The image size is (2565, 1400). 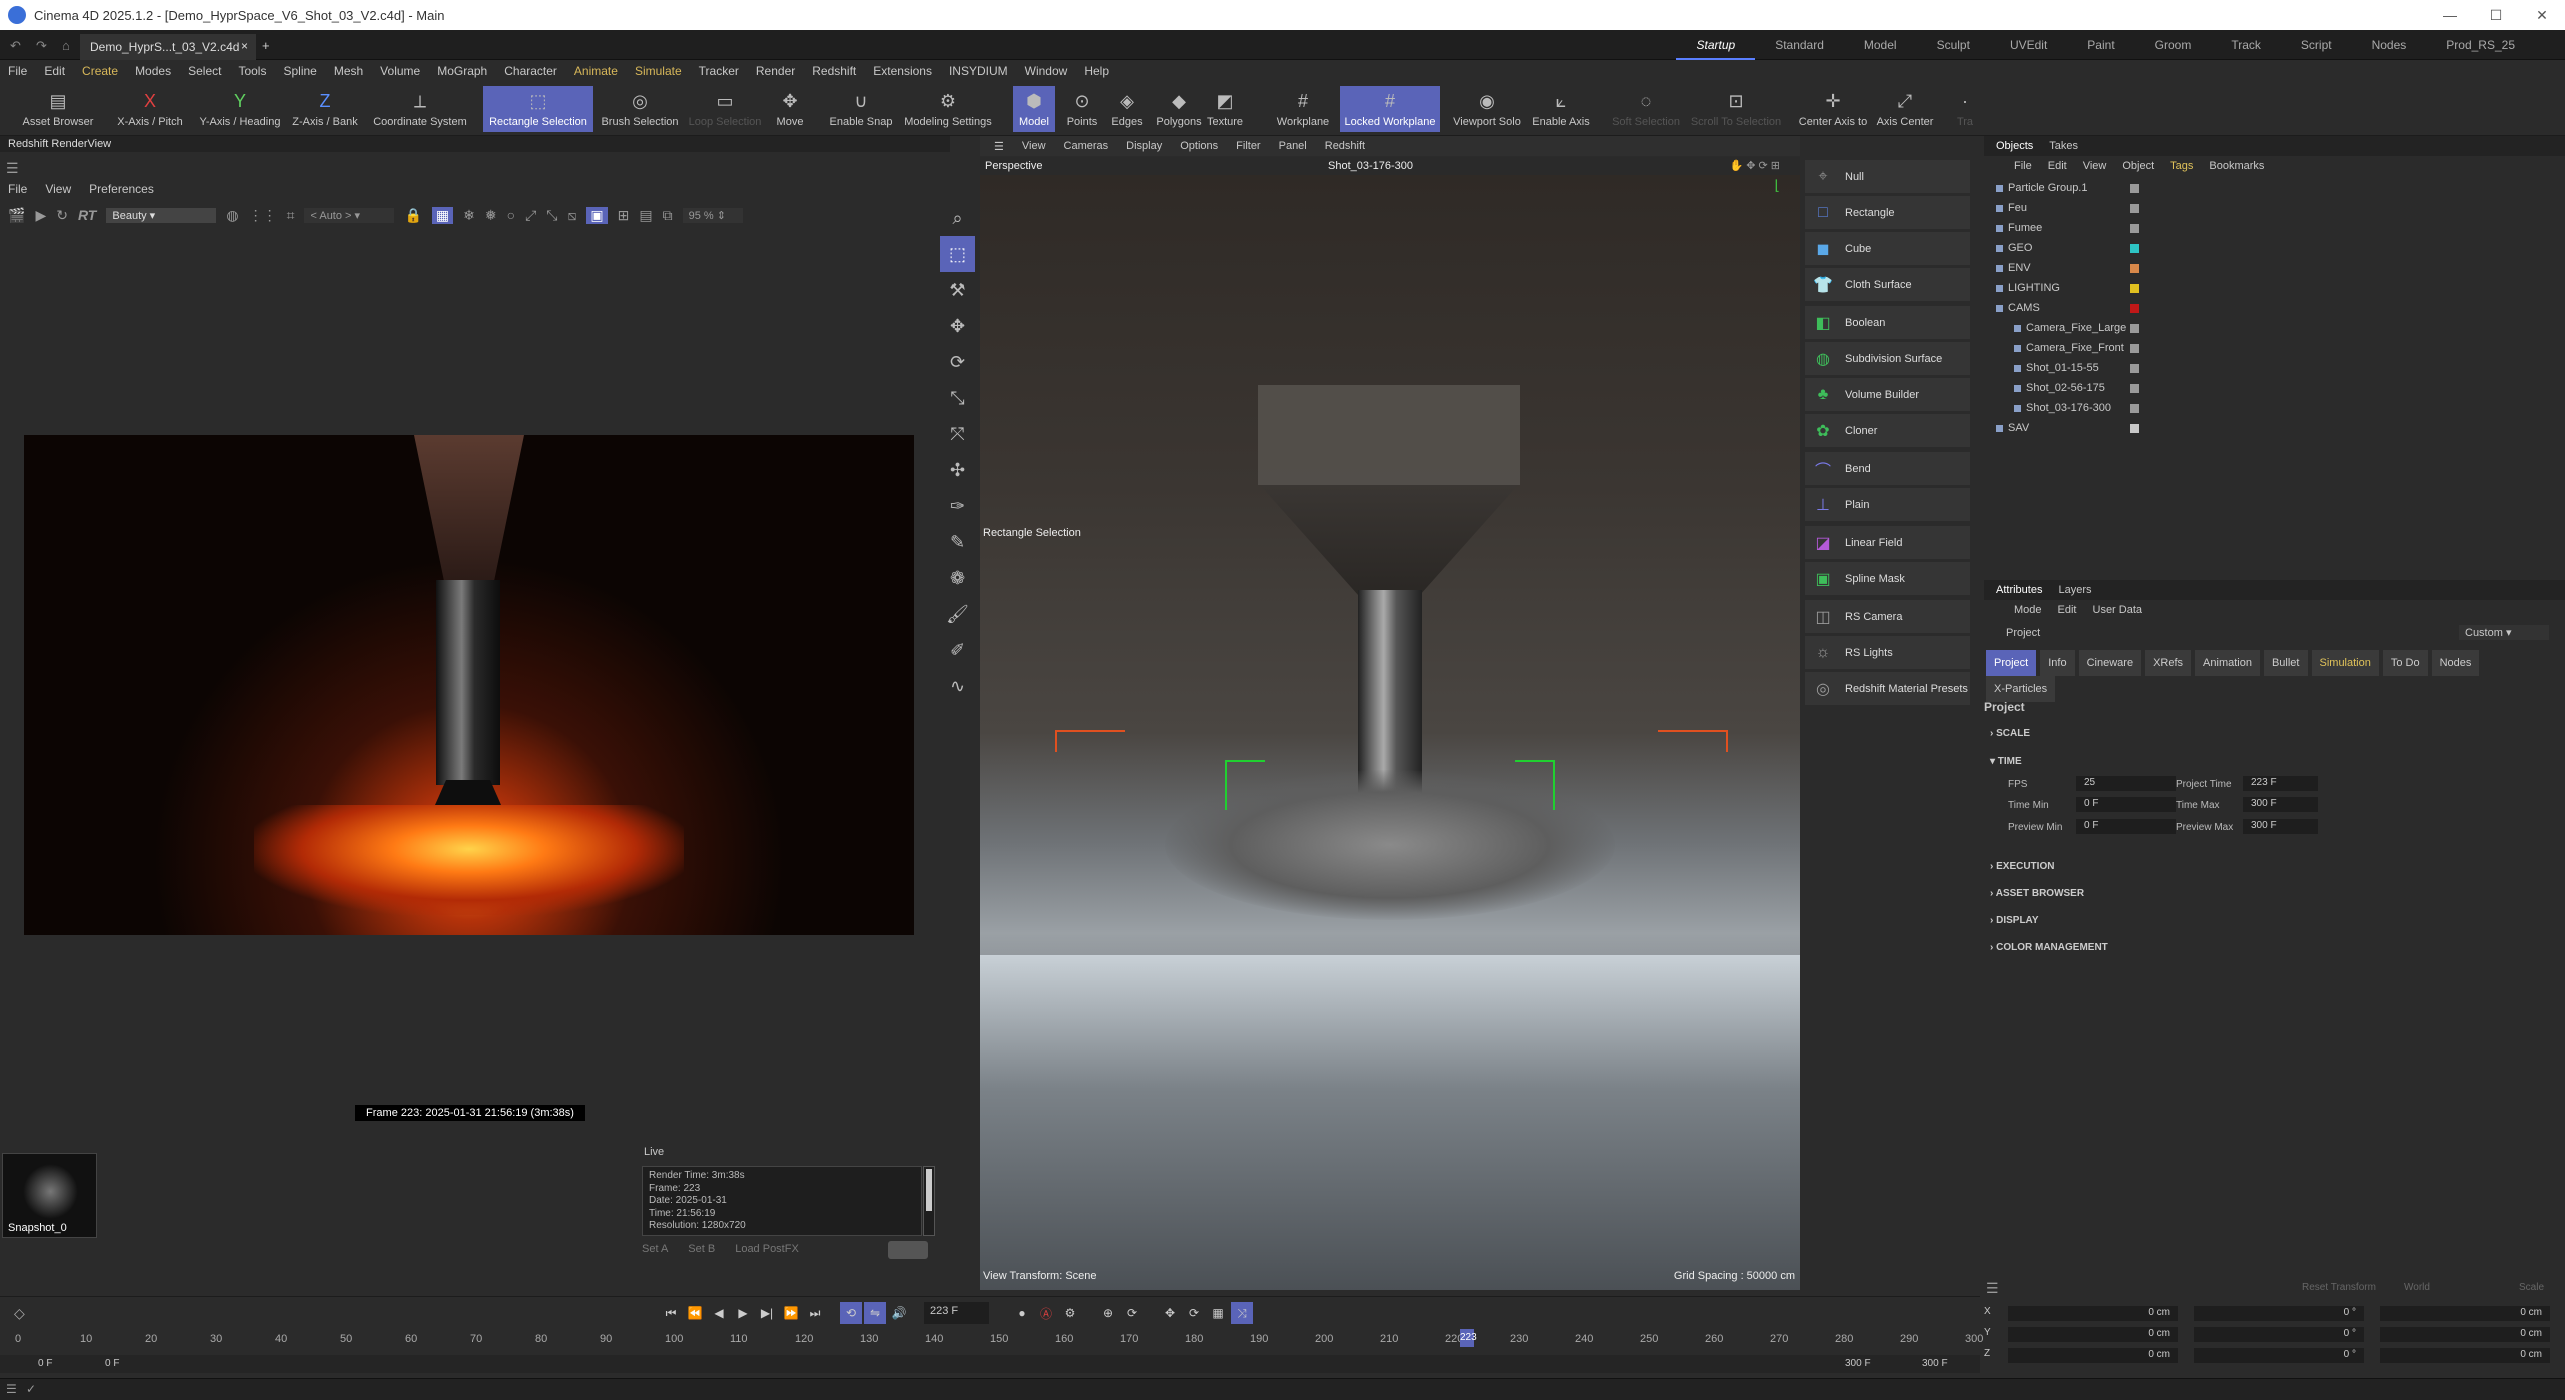 I want to click on layout-tab-standard: Standard, so click(x=1799, y=45).